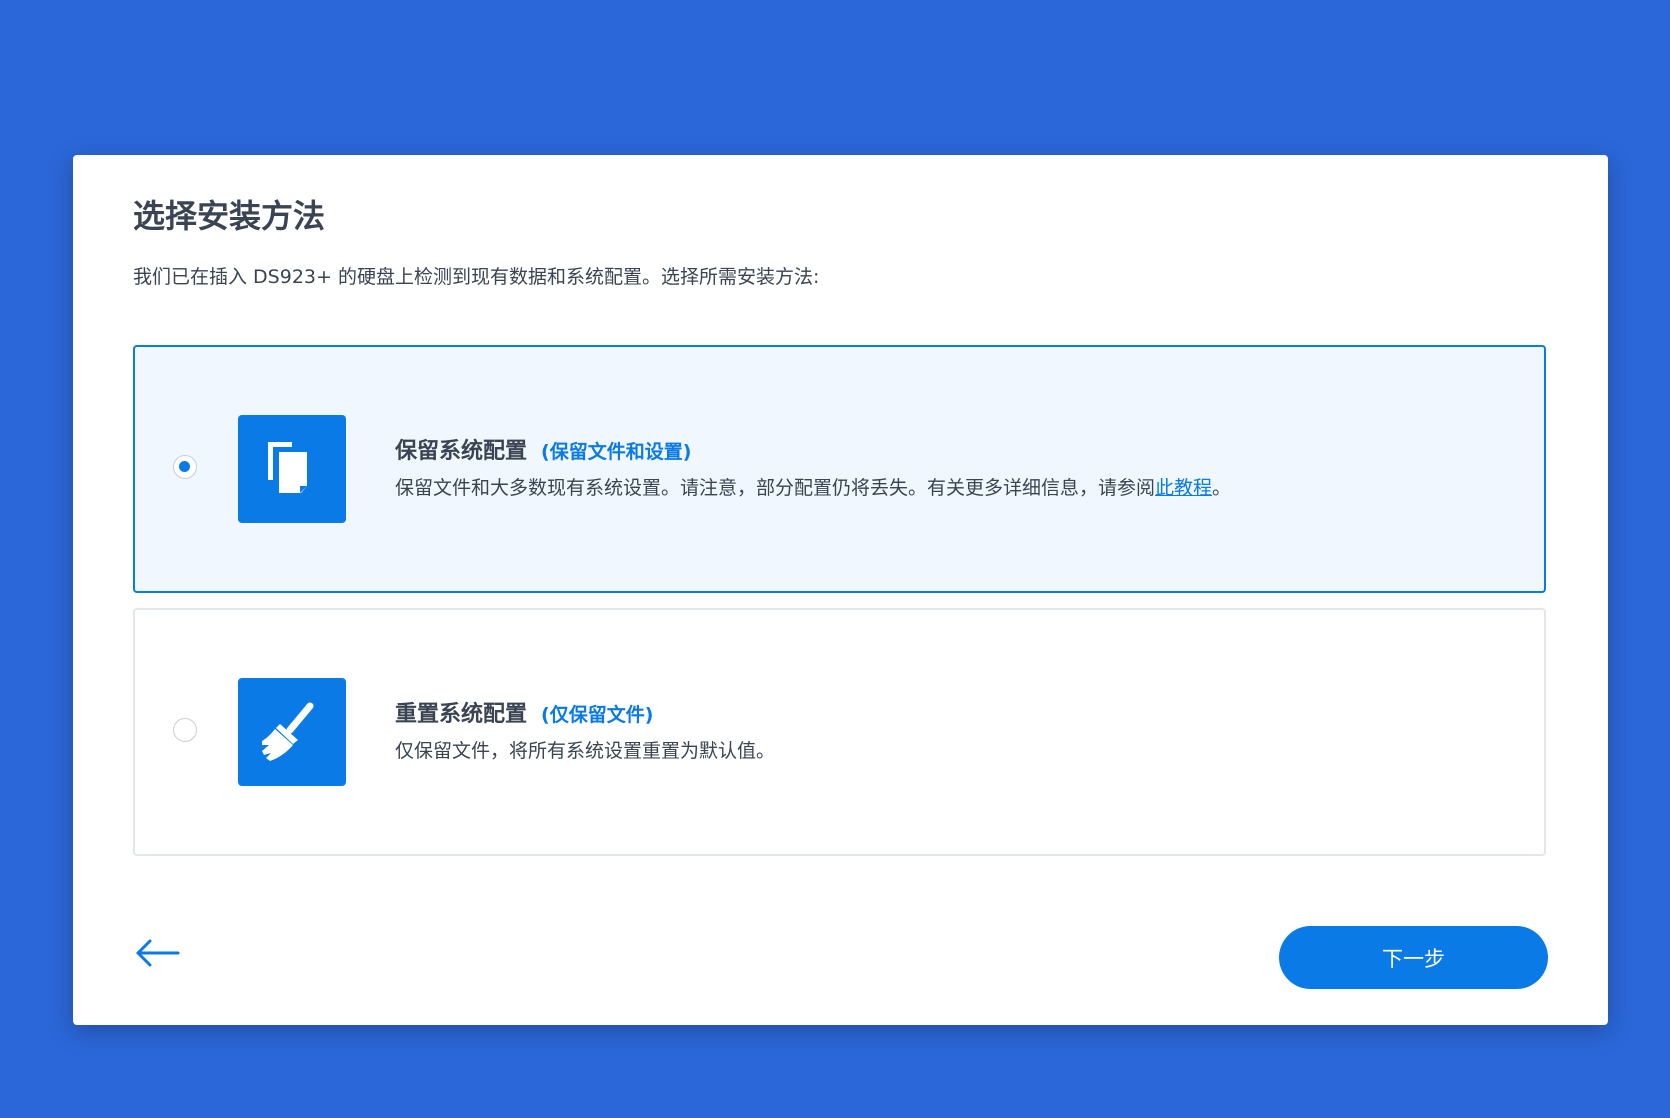  Describe the element at coordinates (585, 750) in the screenshot. I see `option-description: 仅保留文件，将所有系统设置重置为默认值。` at that location.